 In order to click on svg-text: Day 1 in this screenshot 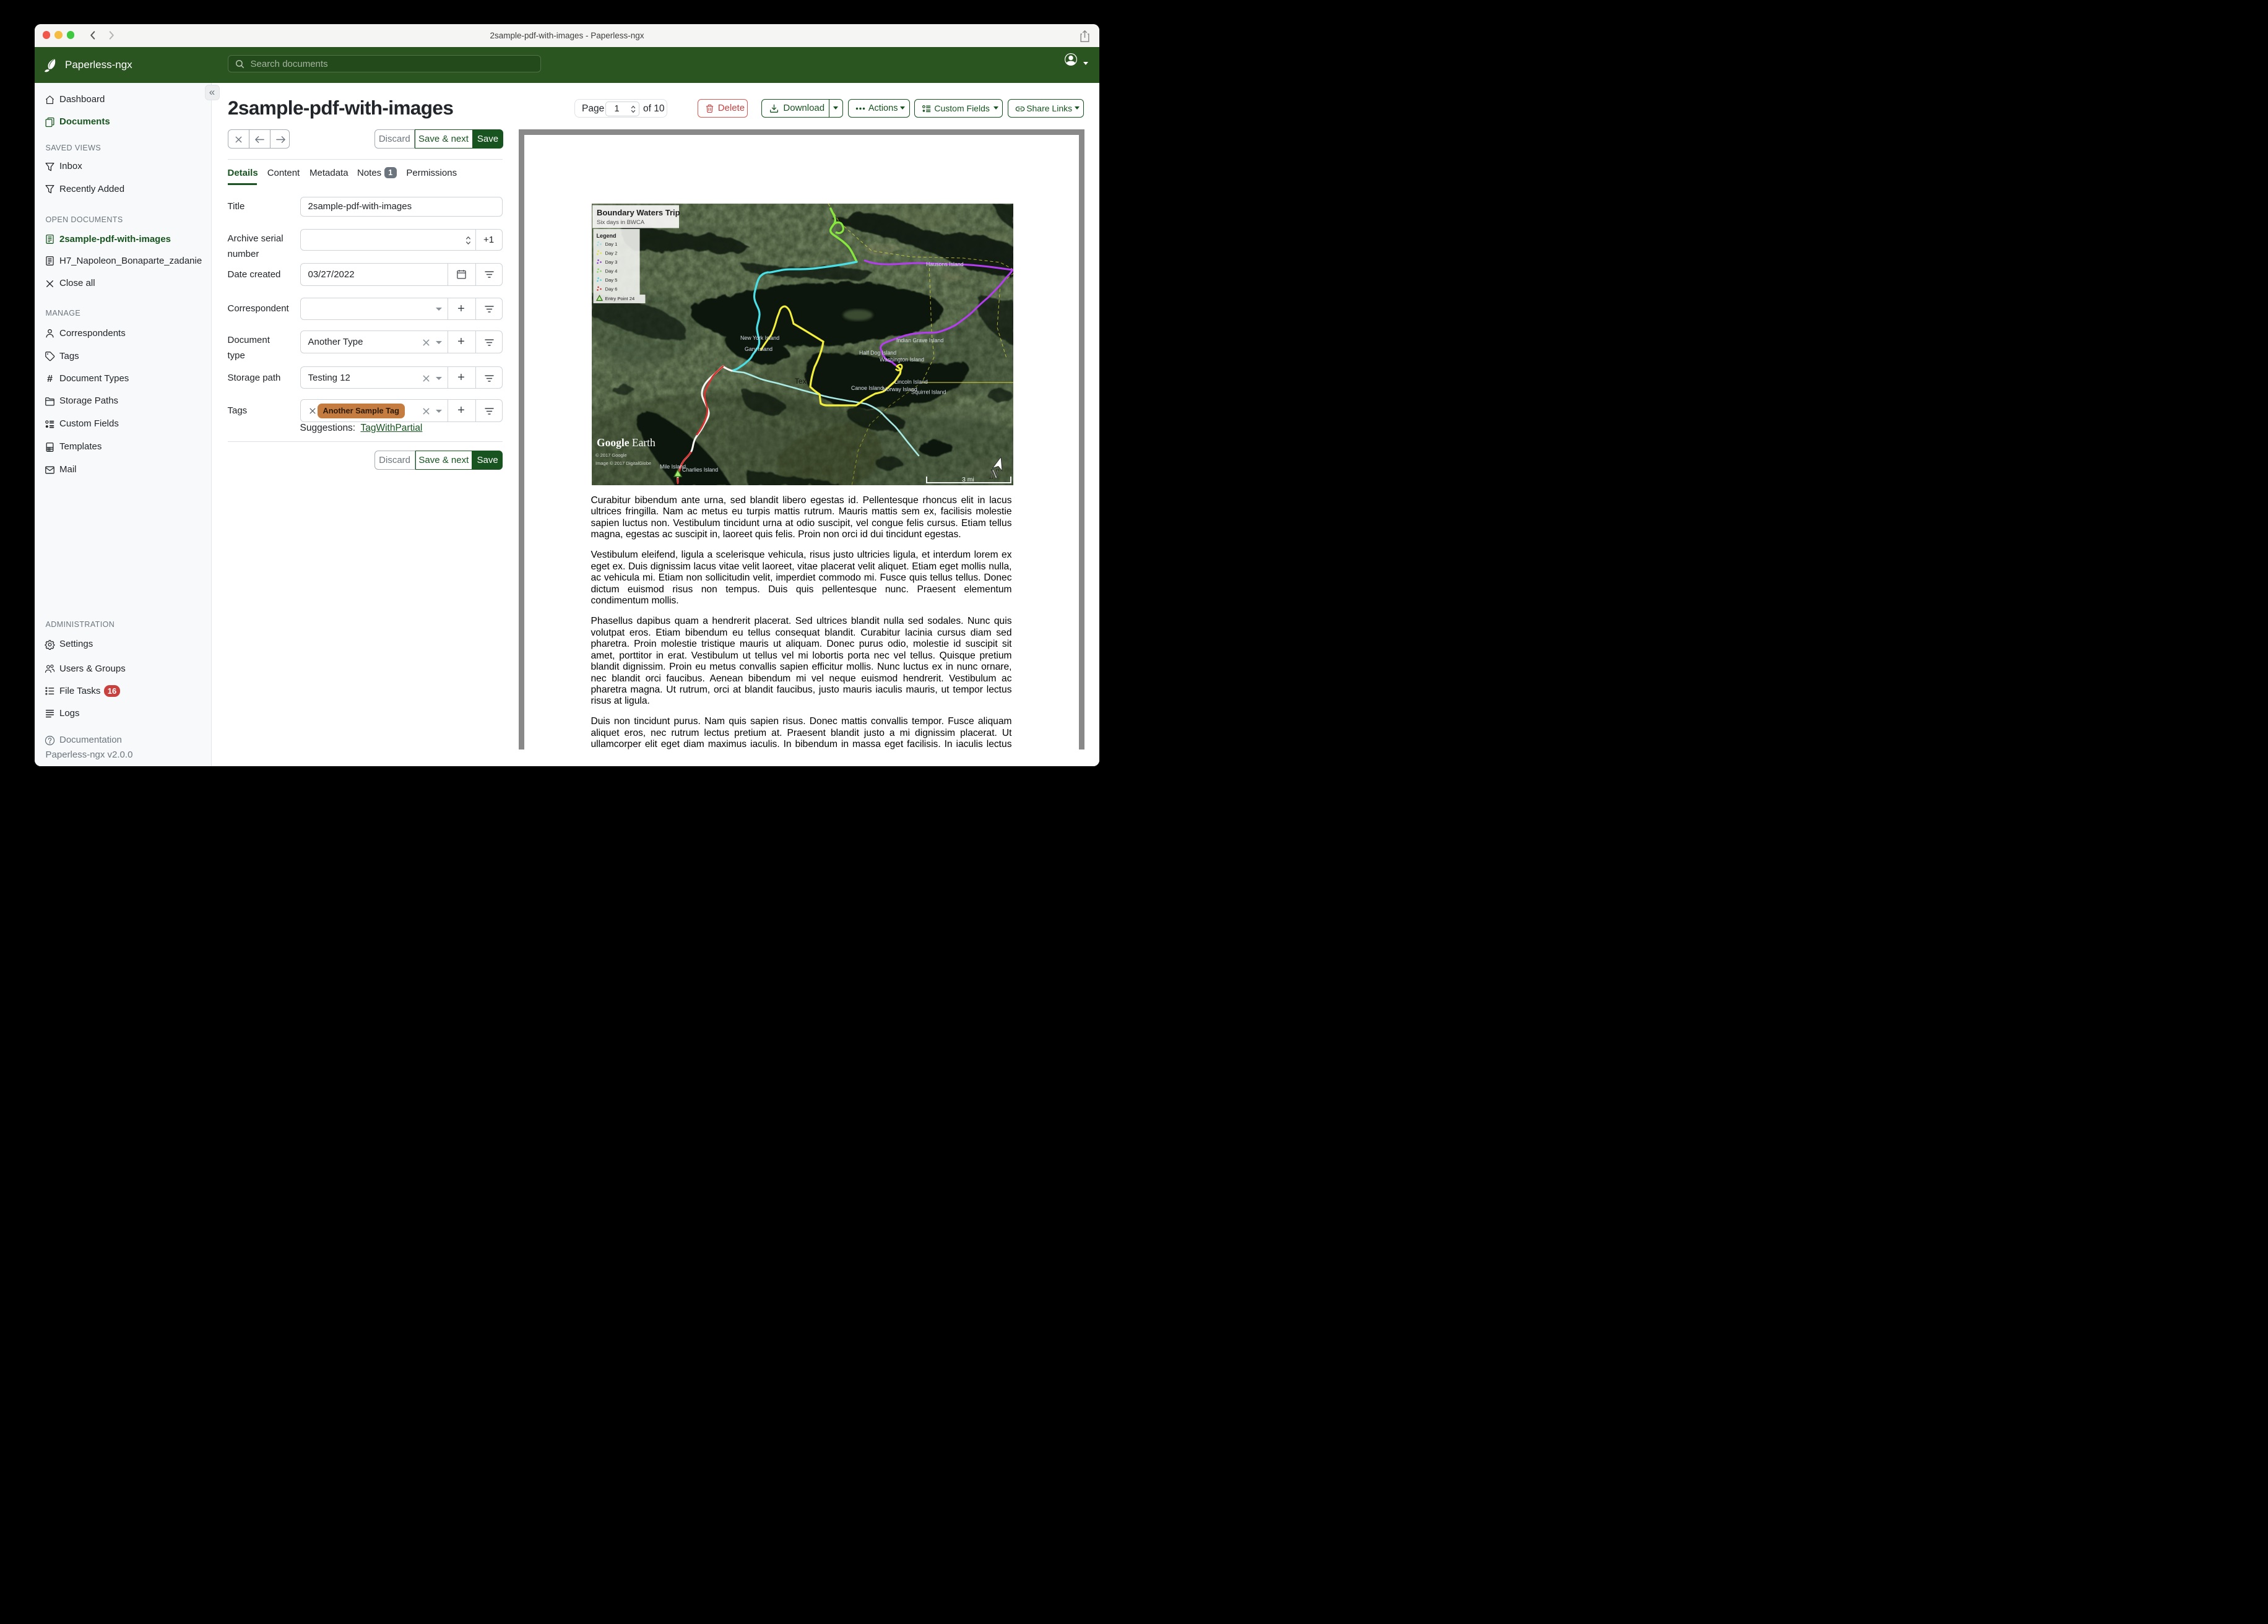, I will do `click(611, 244)`.